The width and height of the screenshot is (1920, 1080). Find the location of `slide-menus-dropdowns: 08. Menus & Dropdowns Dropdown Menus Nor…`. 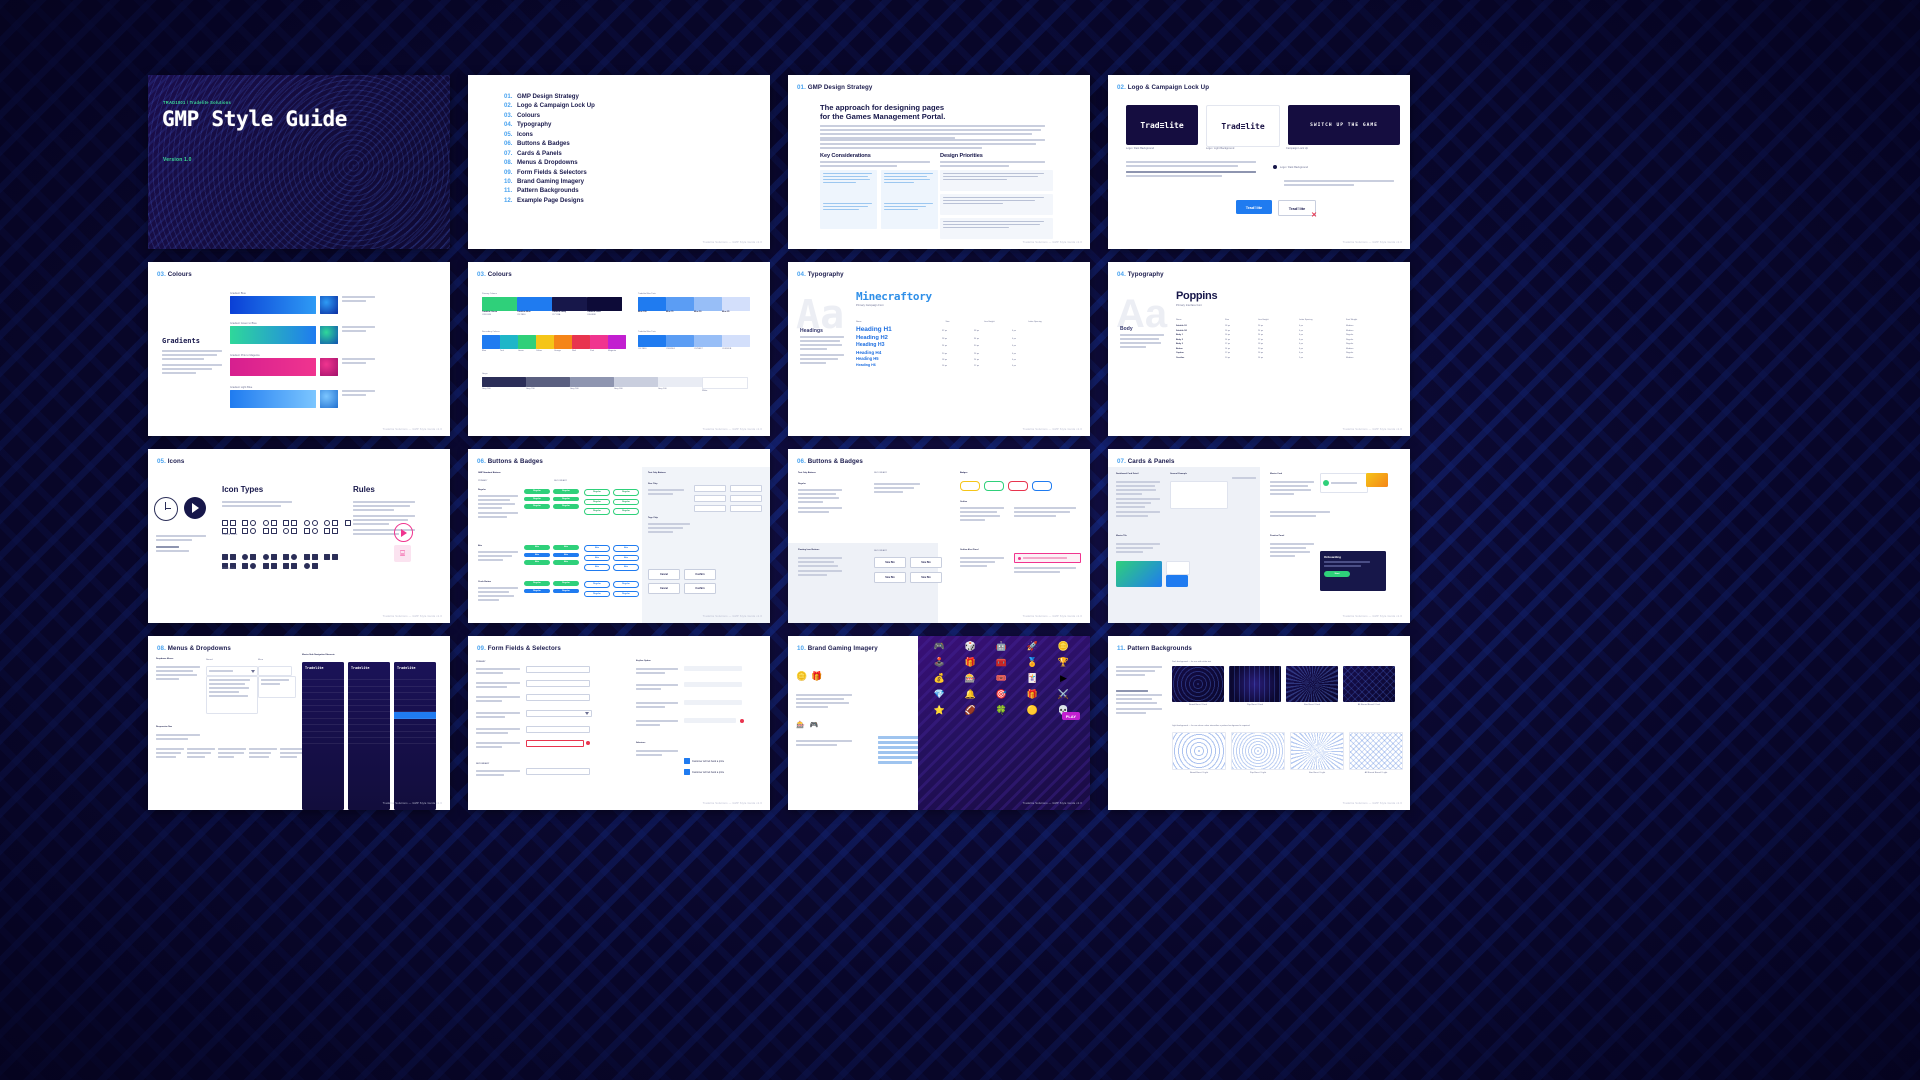

slide-menus-dropdowns: 08. Menus & Dropdowns Dropdown Menus Nor… is located at coordinates (299, 723).